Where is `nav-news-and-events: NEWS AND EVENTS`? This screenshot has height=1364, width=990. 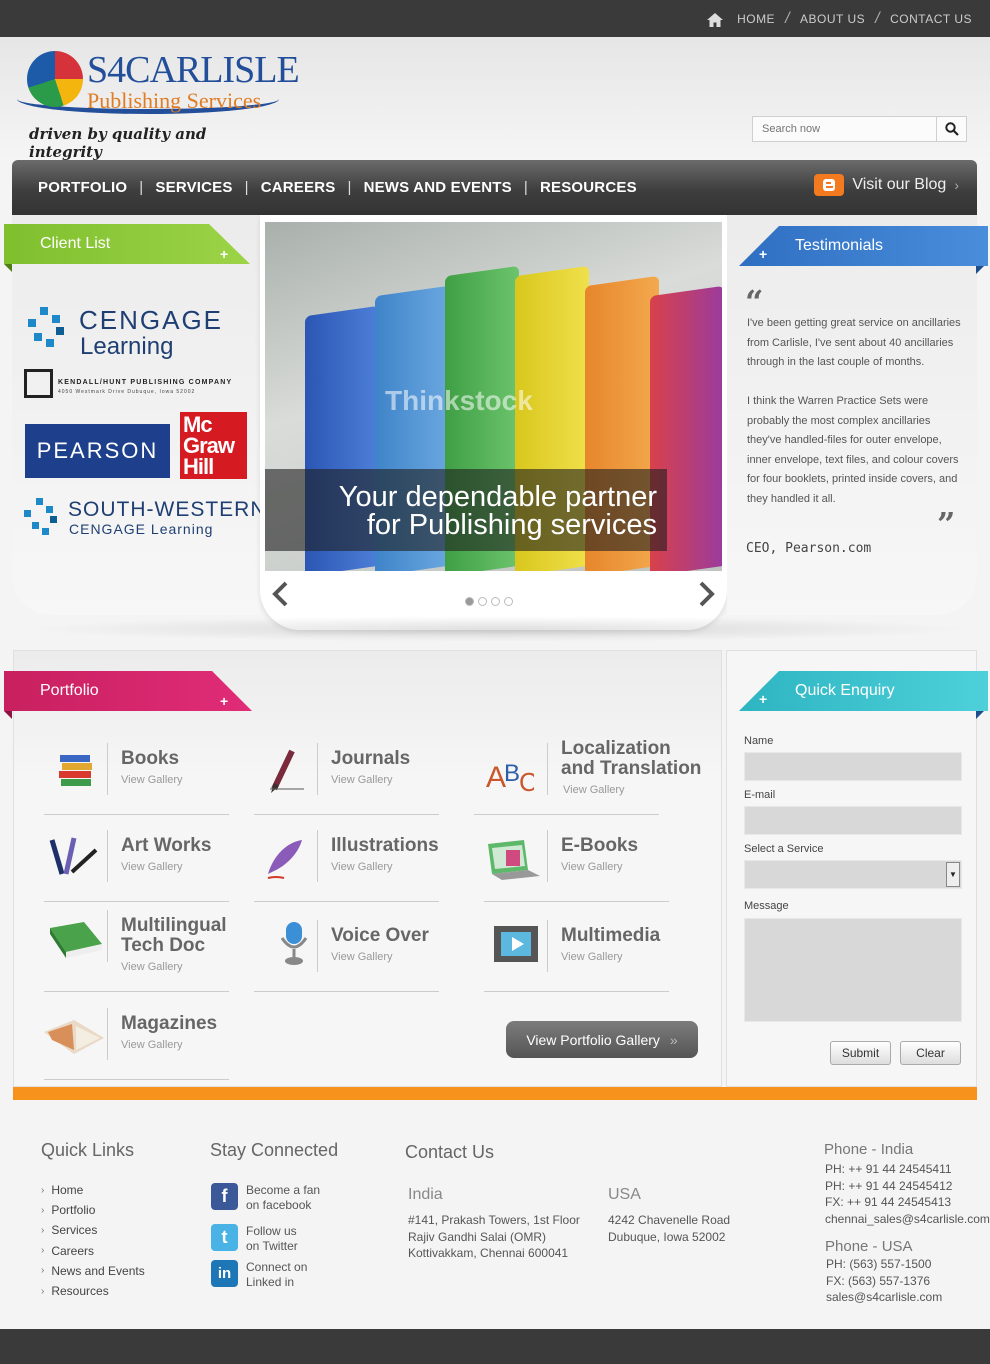
nav-news-and-events: NEWS AND EVENTS is located at coordinates (438, 187).